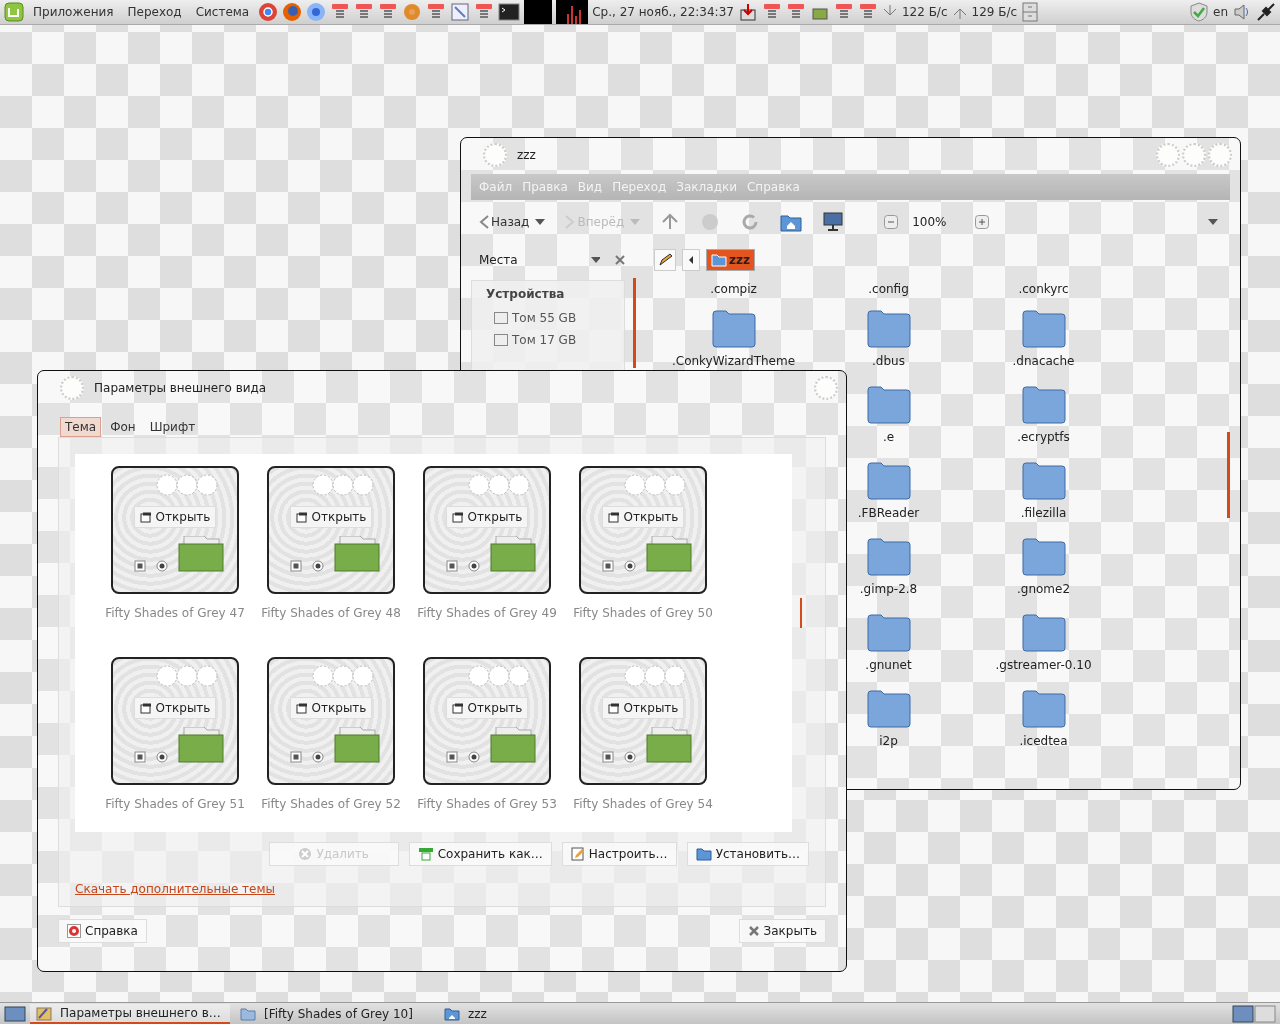 Image resolution: width=1280 pixels, height=1024 pixels. Describe the element at coordinates (994, 12) in the screenshot. I see `upload-speed: 129 Б/с` at that location.